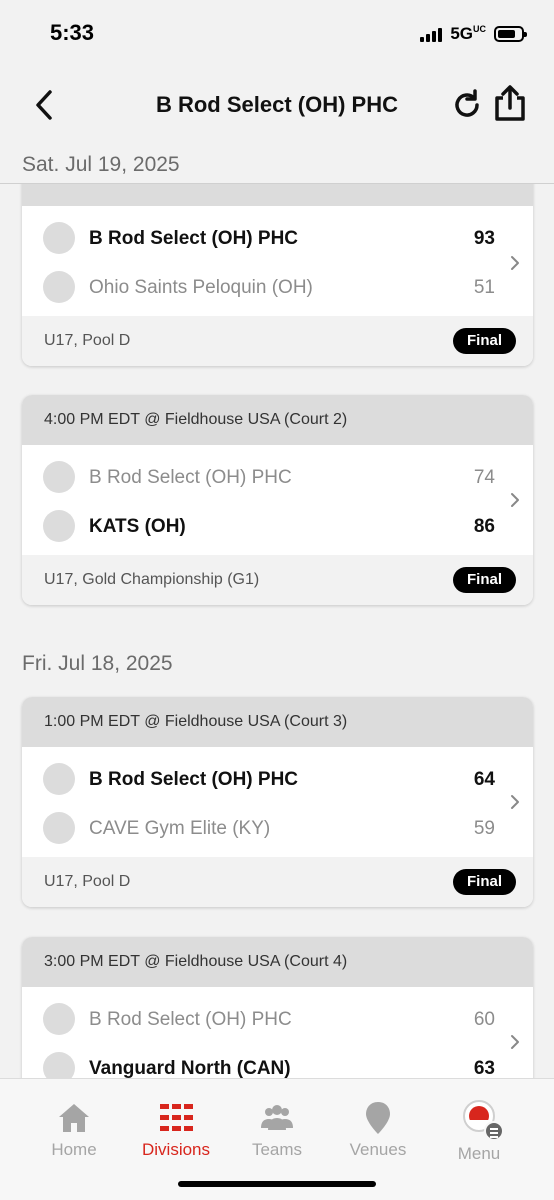 This screenshot has width=554, height=1200. What do you see at coordinates (190, 1068) in the screenshot?
I see `team-name: Vanguard North (CAN)` at bounding box center [190, 1068].